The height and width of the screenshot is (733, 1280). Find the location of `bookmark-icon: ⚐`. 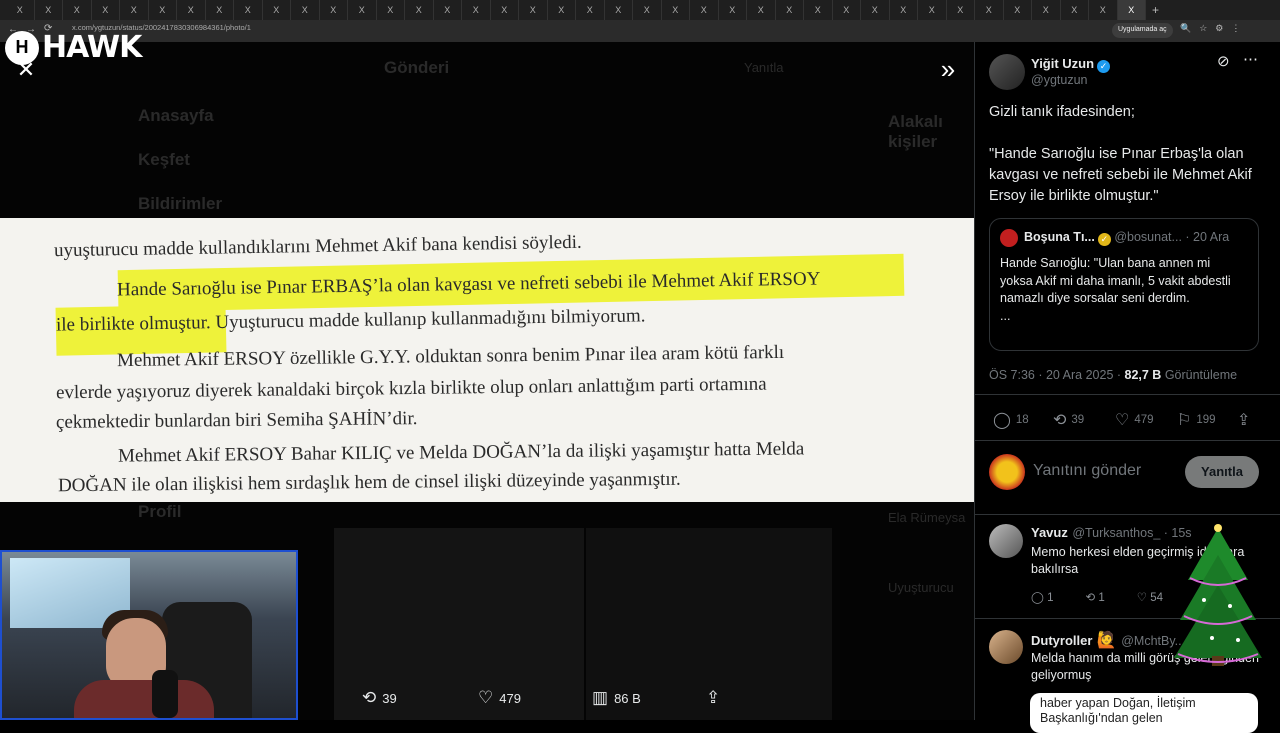

bookmark-icon: ⚐ is located at coordinates (1184, 420).